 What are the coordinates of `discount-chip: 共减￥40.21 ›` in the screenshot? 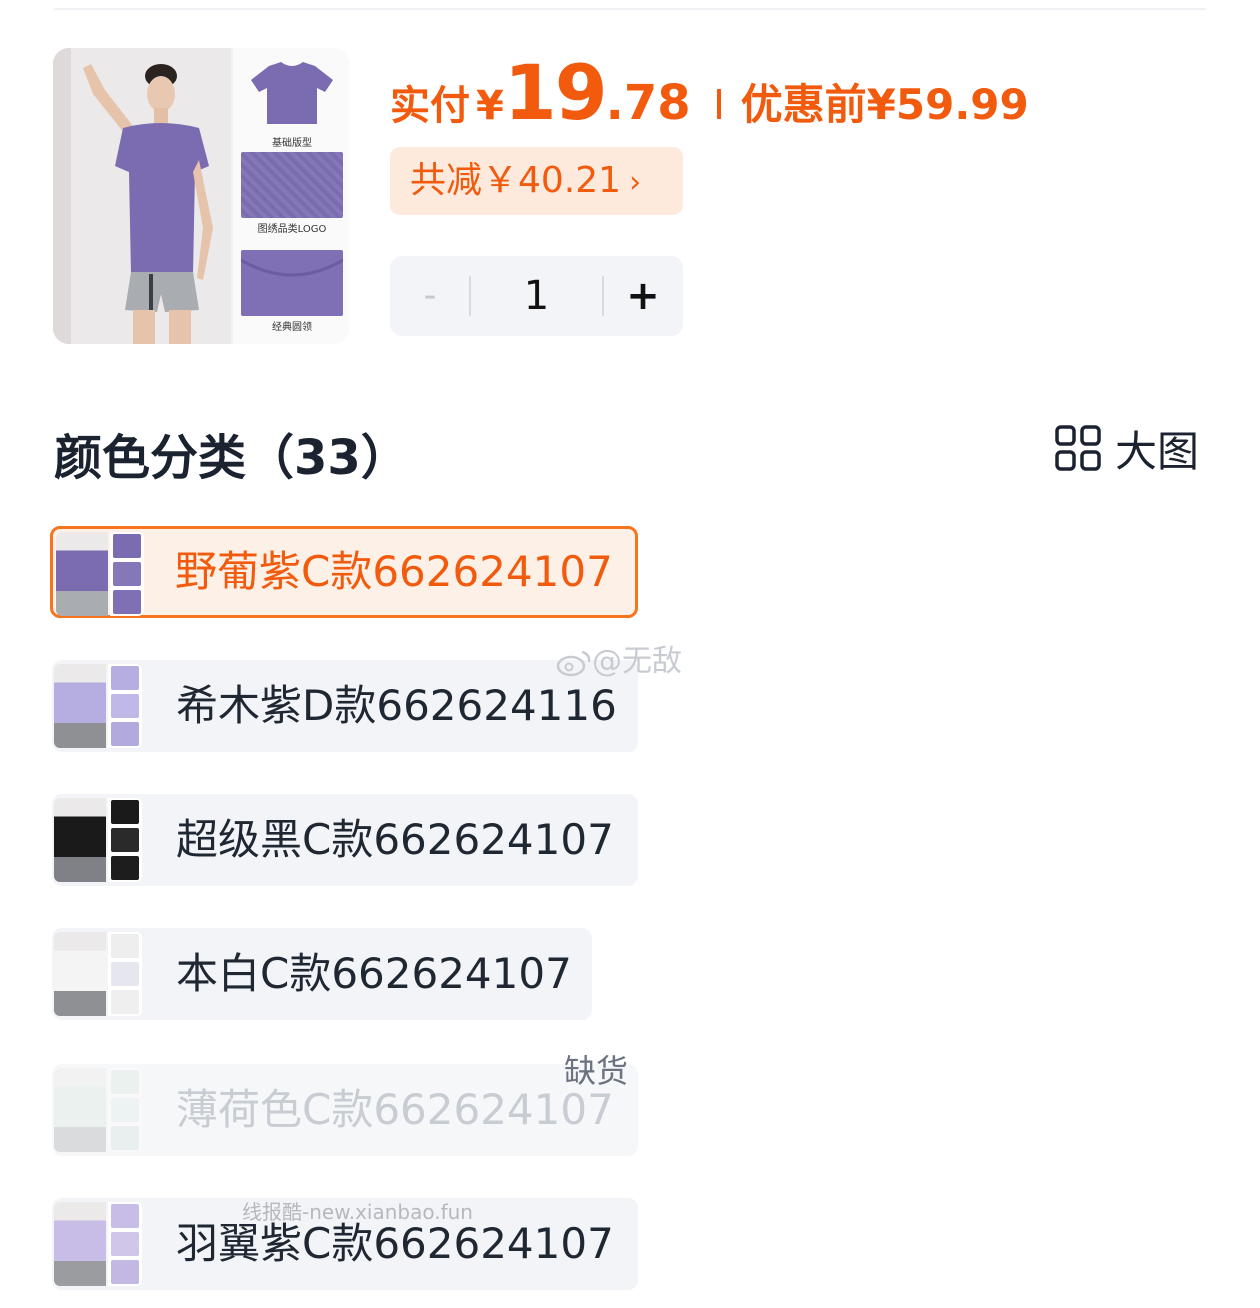 It's located at (536, 181).